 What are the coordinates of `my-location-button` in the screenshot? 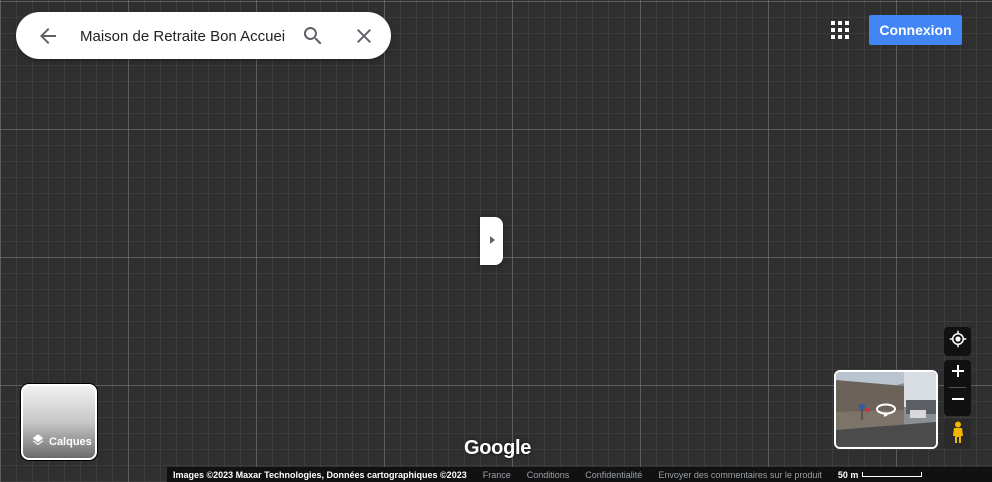 It's located at (957, 341).